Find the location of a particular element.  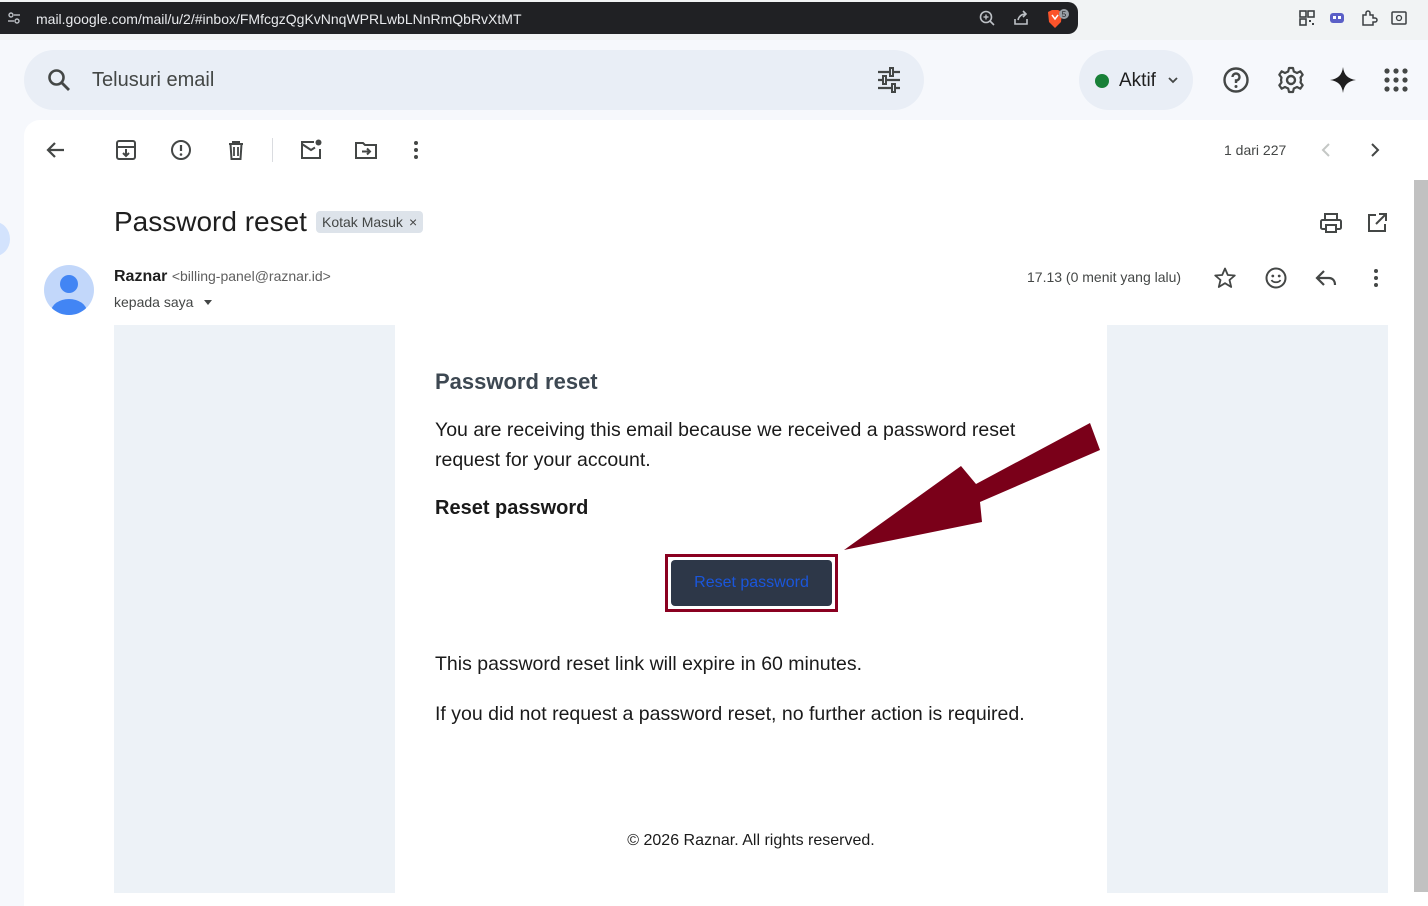

newer-chevron-left-icon is located at coordinates (1326, 150).